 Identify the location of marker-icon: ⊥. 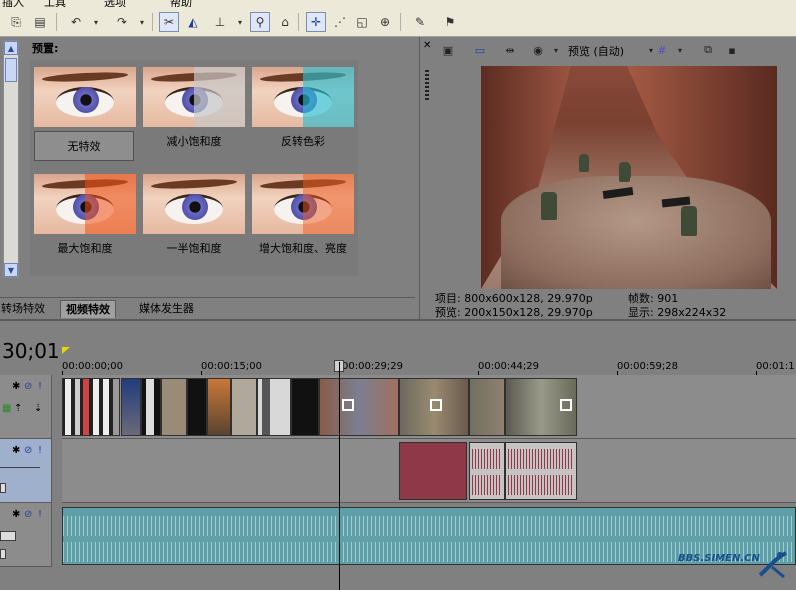
(220, 22).